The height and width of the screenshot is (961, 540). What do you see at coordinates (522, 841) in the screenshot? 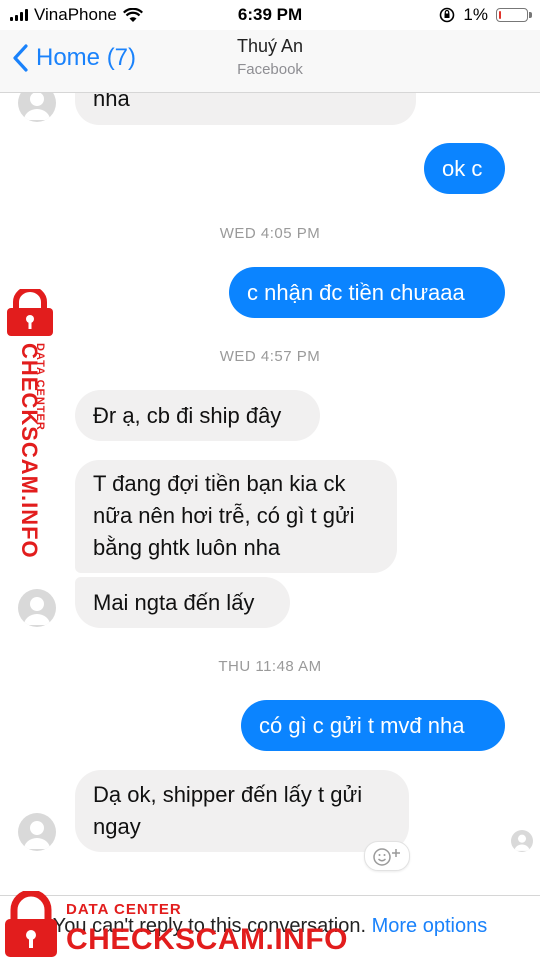
I see `seen-avatar` at bounding box center [522, 841].